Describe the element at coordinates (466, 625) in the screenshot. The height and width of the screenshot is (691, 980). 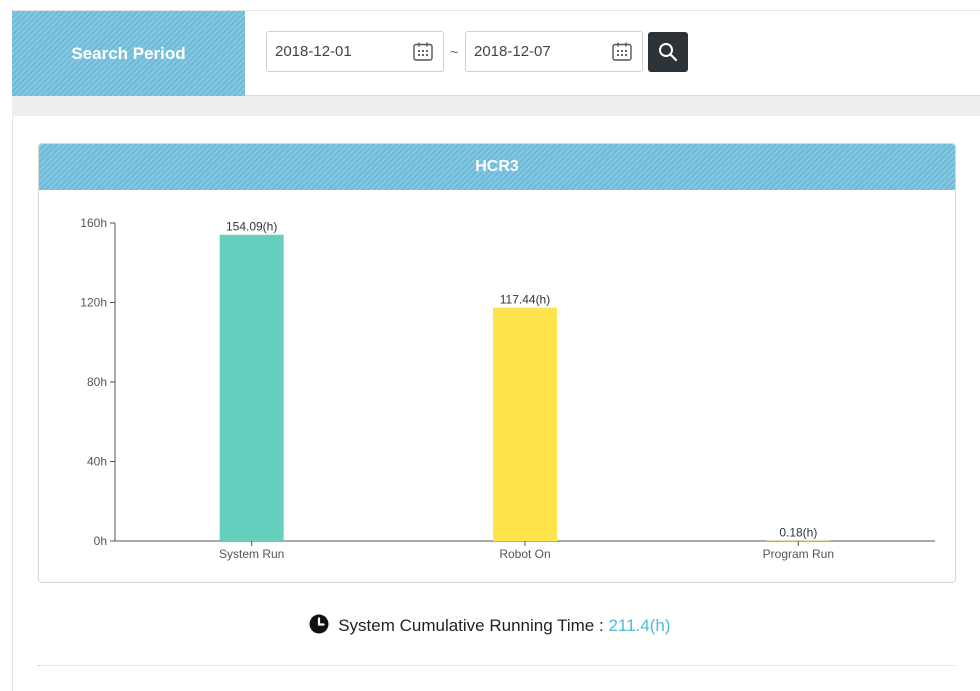
I see `summary-label: System Cumulative Running Time` at that location.